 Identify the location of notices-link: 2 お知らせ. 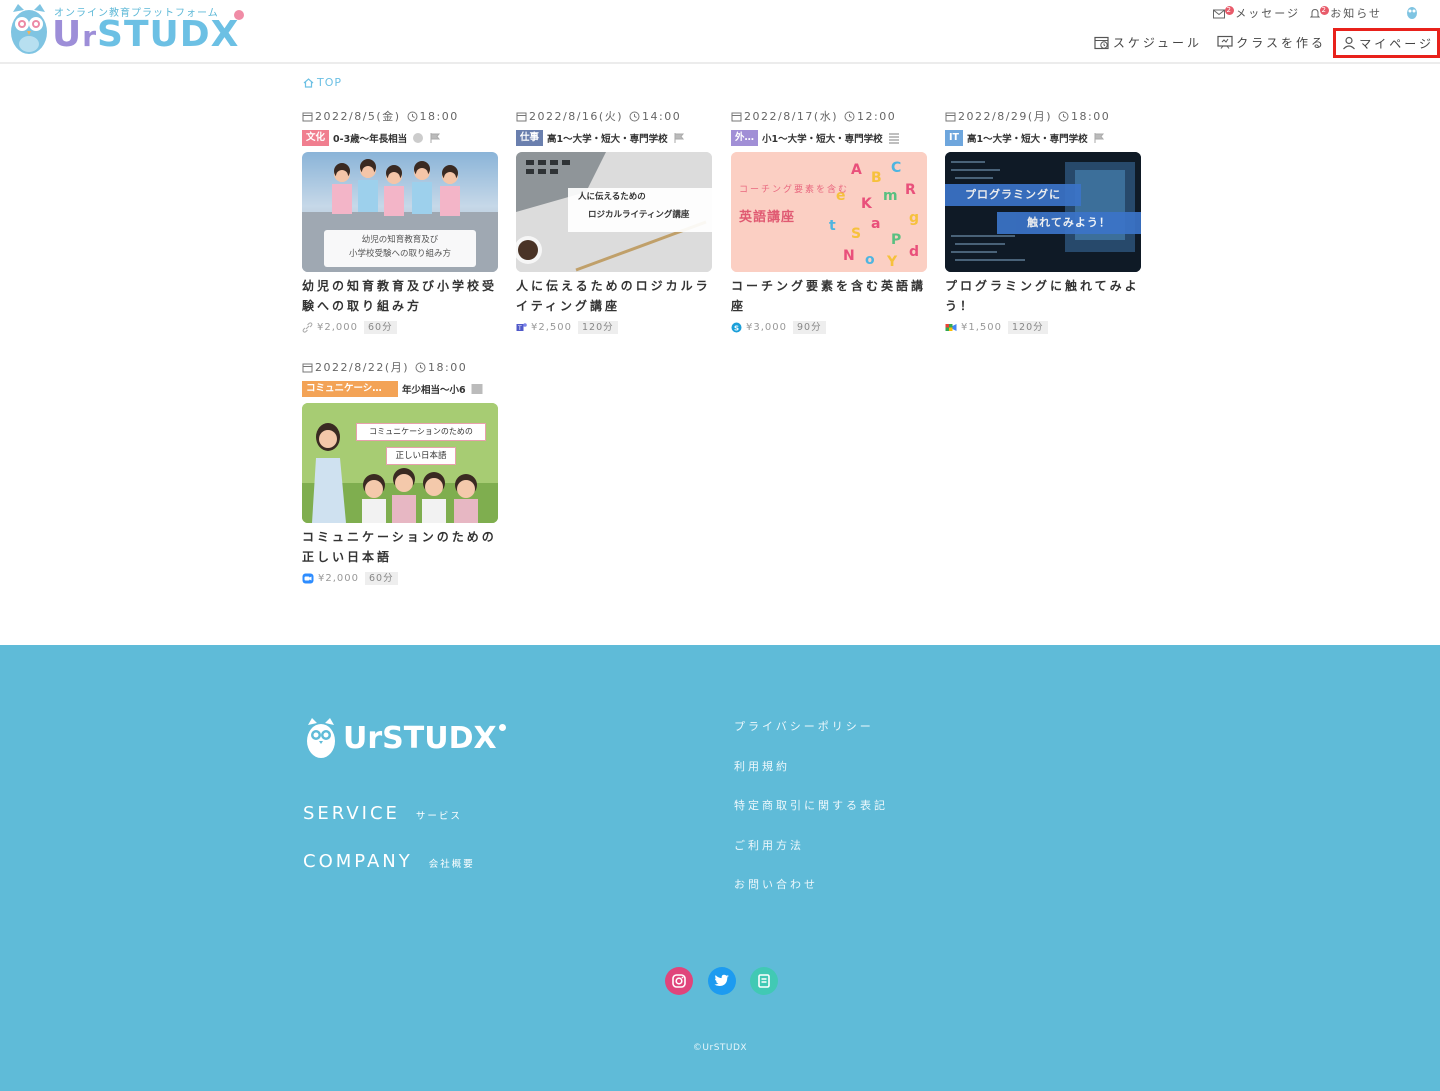
(1346, 13).